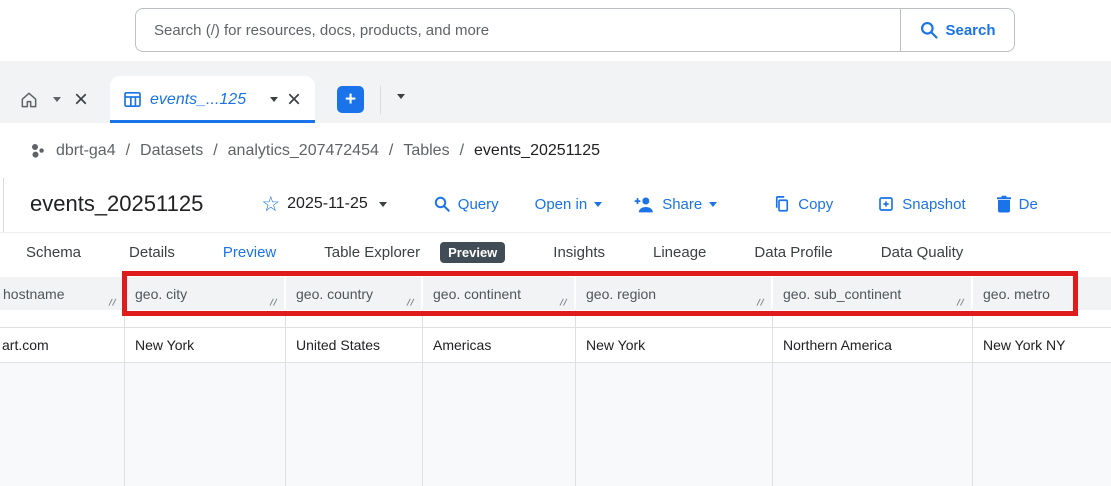 This screenshot has height=486, width=1111. I want to click on search-input, so click(518, 30).